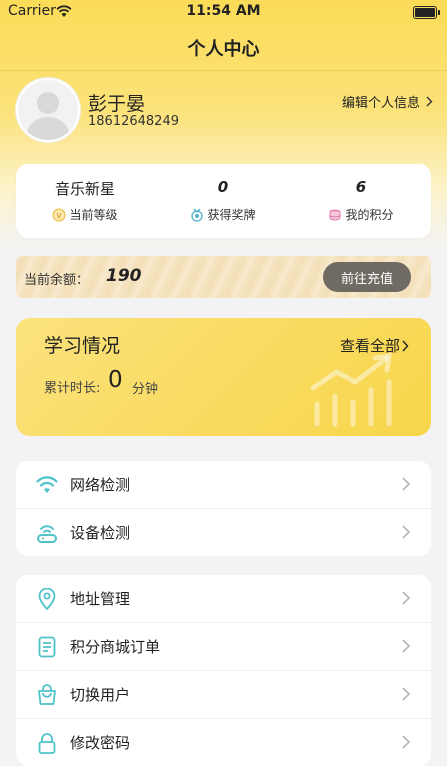  I want to click on stat-points: 6 我的积分, so click(361, 200).